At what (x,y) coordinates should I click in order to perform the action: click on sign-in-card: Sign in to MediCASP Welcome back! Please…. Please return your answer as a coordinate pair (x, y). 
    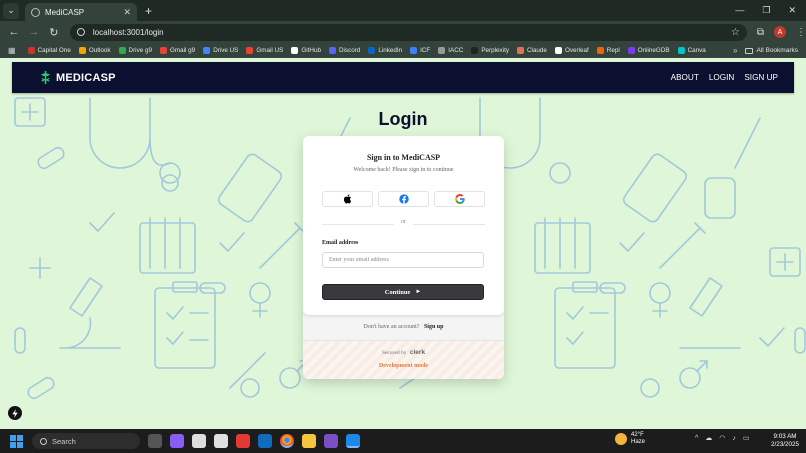
    Looking at the image, I should click on (403, 257).